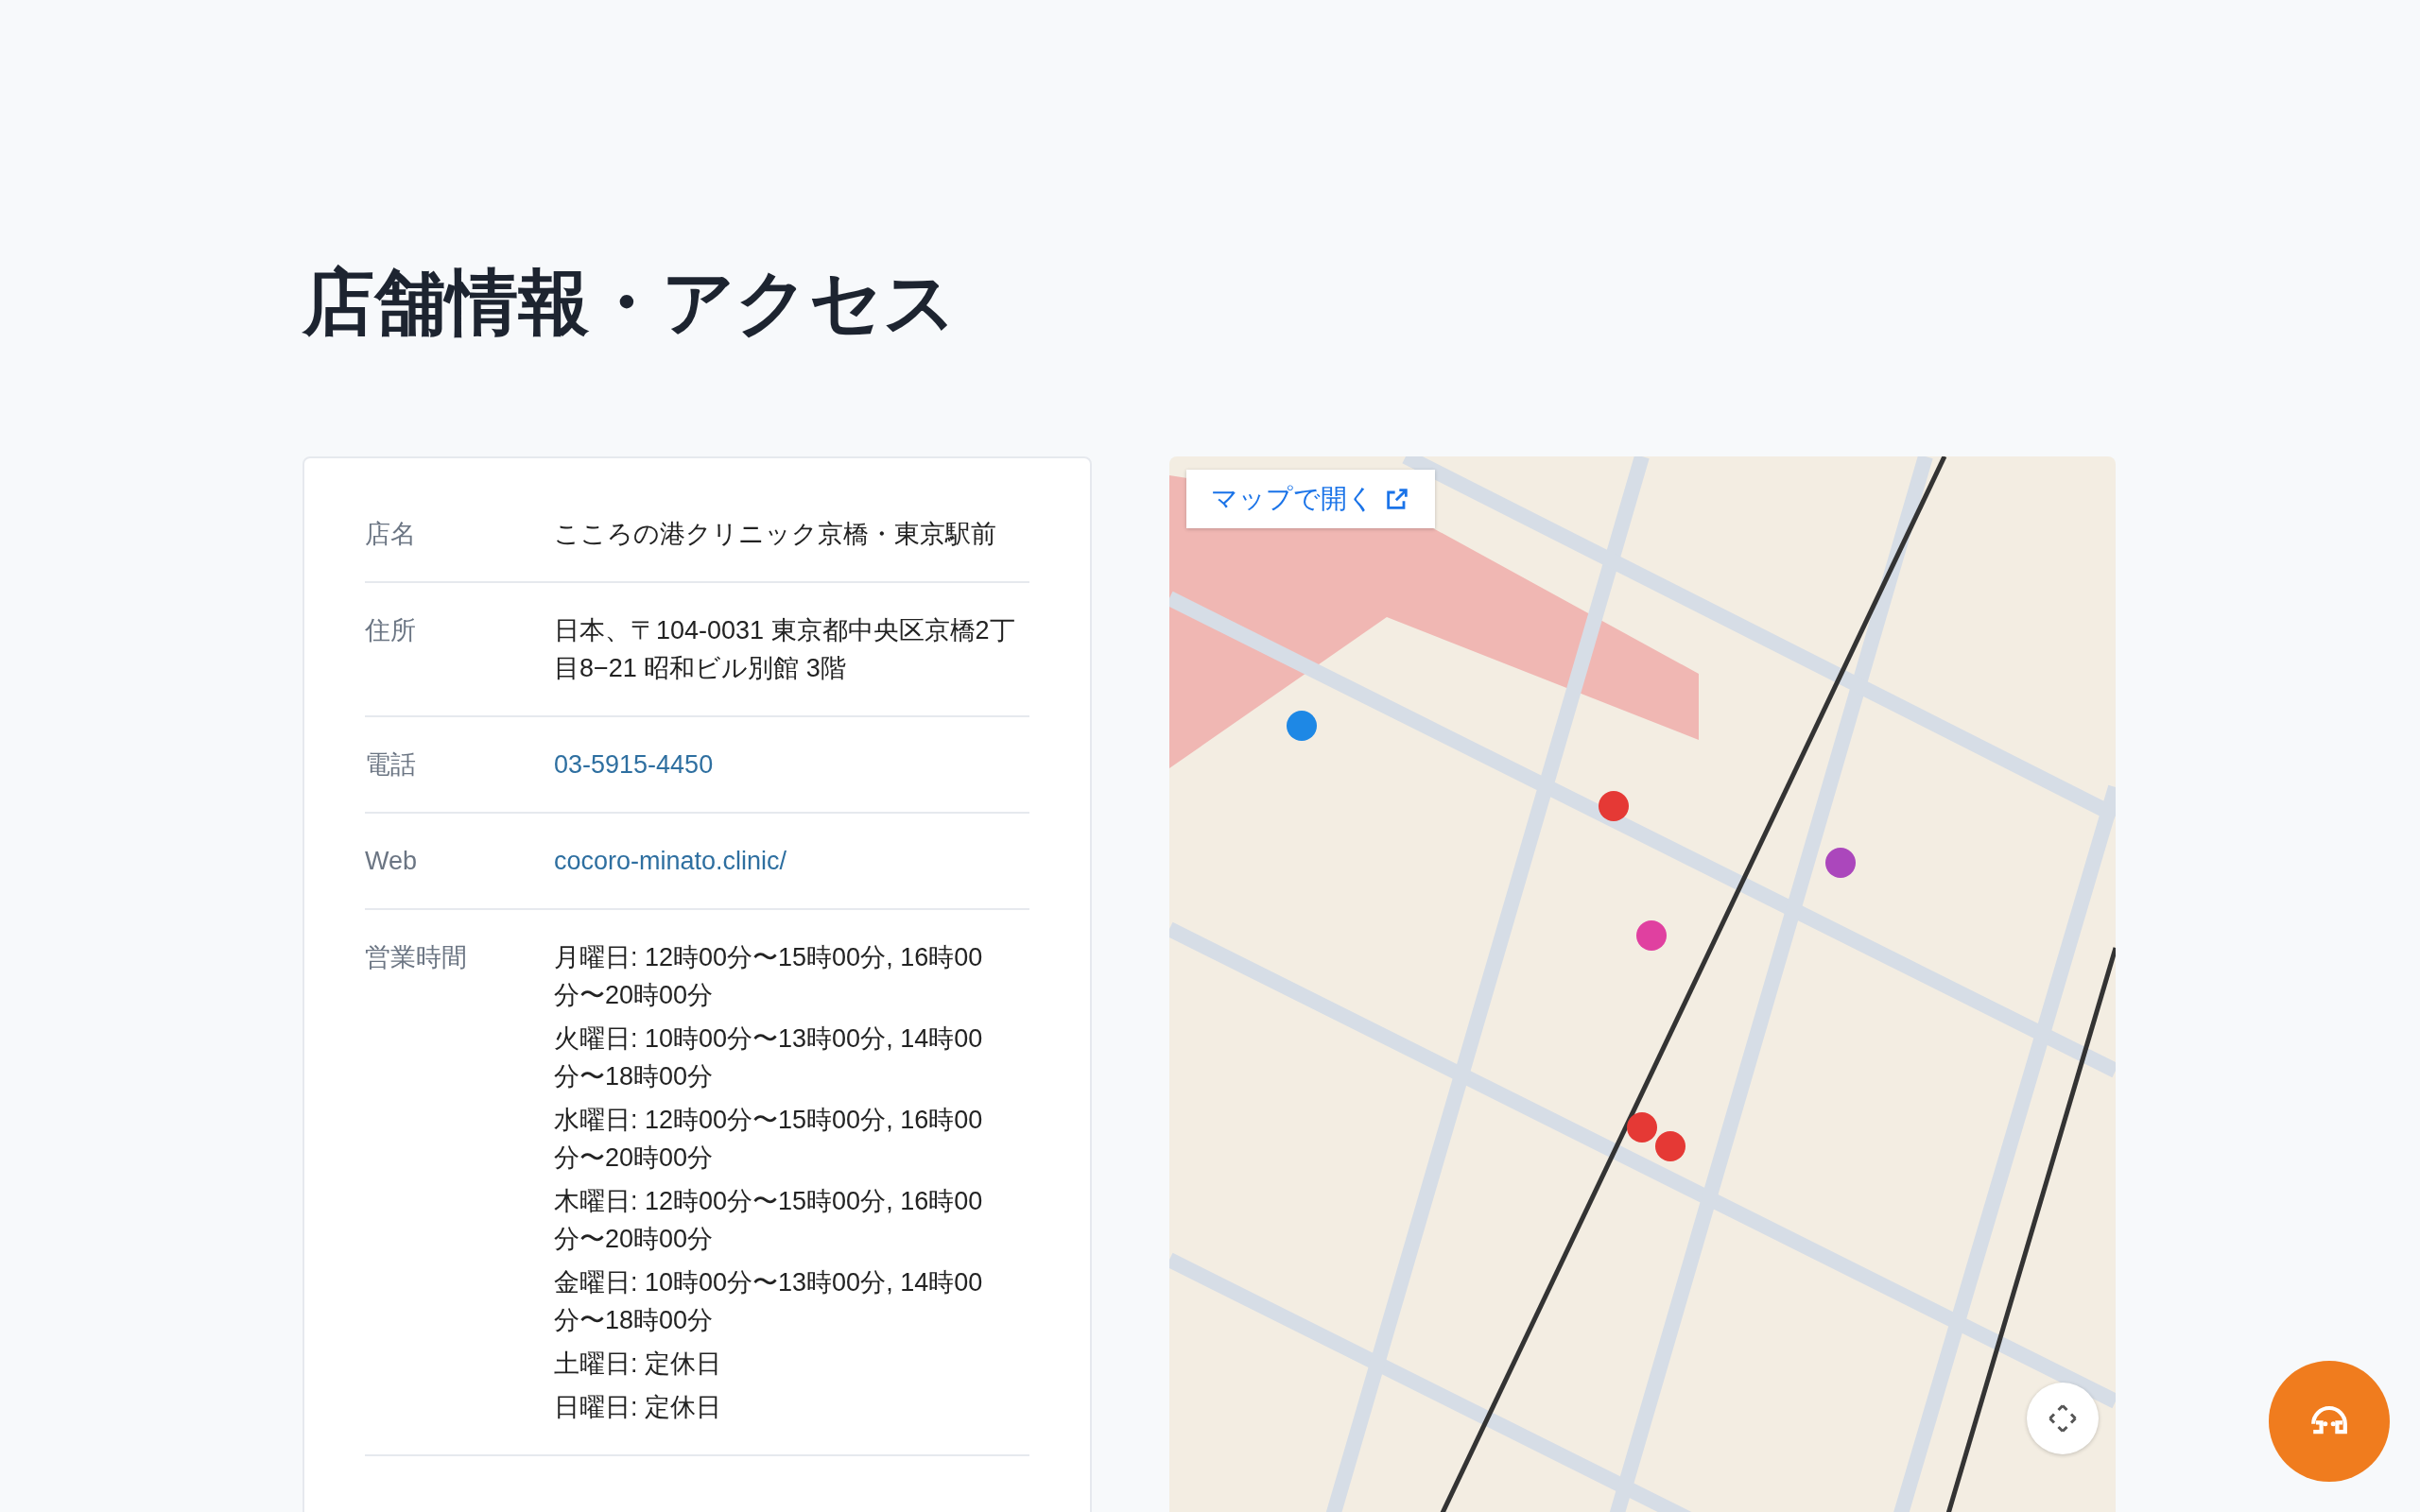  I want to click on hours-line: 木曜日: 12時00分〜15時00分, 16時00分〜20時00分, so click(769, 1220).